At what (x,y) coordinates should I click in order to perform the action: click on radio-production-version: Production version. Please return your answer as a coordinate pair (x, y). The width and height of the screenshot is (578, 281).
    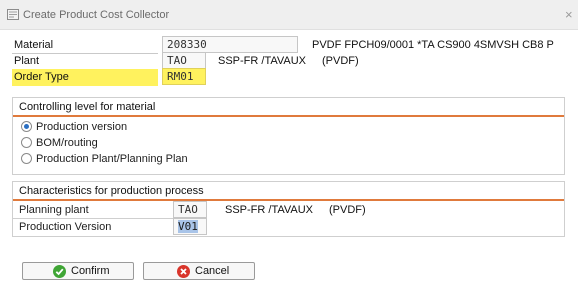
    Looking at the image, I should click on (74, 127).